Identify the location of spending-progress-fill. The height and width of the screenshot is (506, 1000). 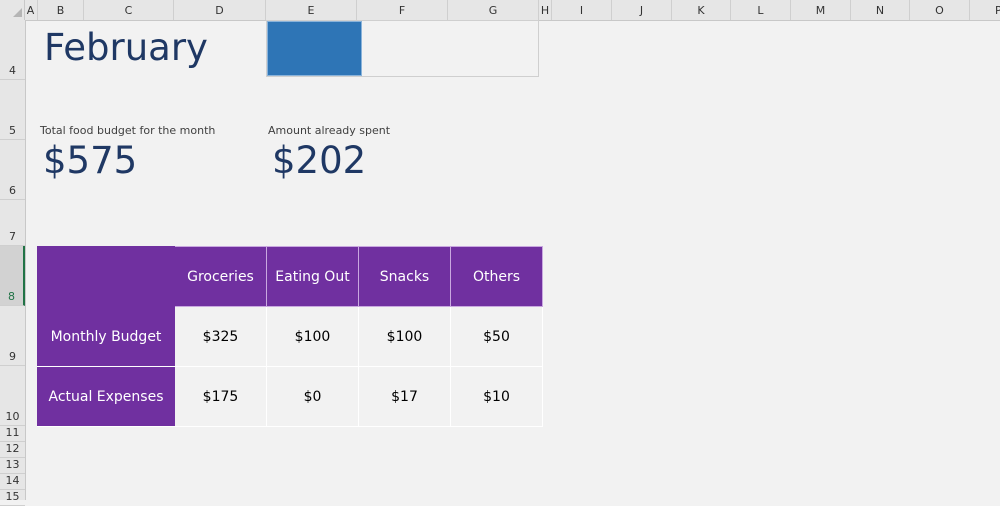
(314, 48).